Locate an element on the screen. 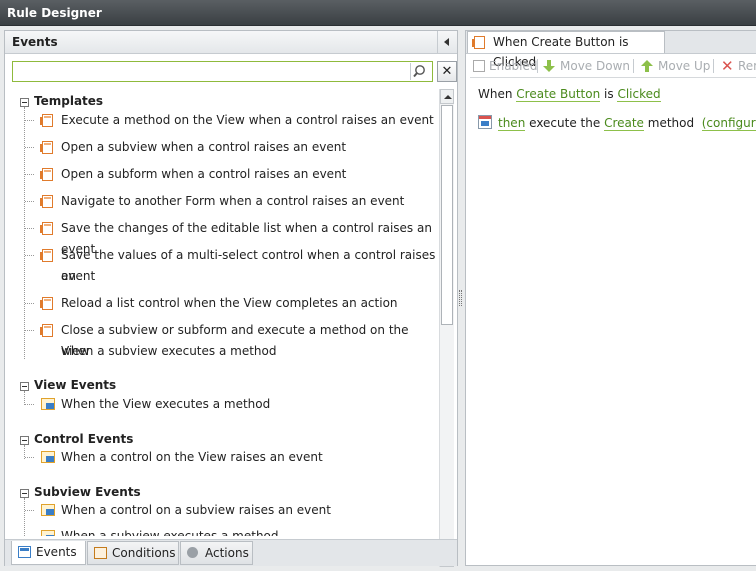 The width and height of the screenshot is (756, 571). events-panel-header: Events is located at coordinates (231, 42).